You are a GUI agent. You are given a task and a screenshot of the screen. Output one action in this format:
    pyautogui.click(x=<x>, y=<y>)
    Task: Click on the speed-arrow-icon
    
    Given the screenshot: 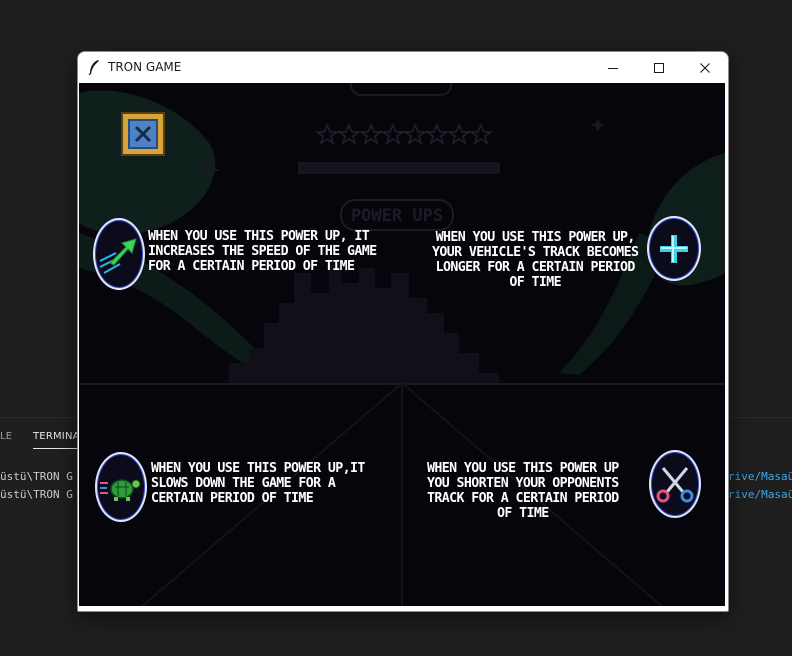 What is the action you would take?
    pyautogui.click(x=118, y=256)
    